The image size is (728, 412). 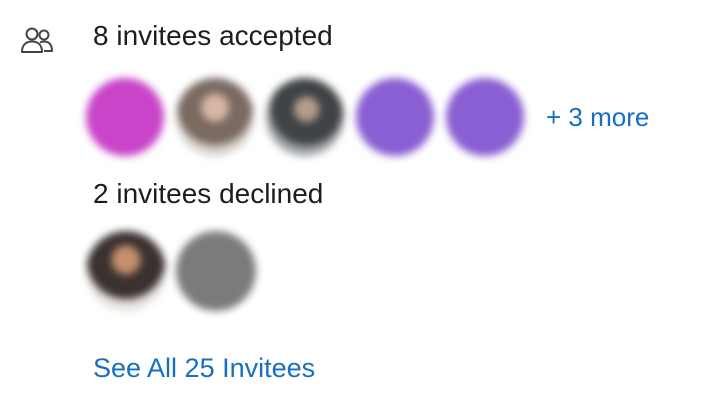 I want to click on declined-avatars, so click(x=176, y=271).